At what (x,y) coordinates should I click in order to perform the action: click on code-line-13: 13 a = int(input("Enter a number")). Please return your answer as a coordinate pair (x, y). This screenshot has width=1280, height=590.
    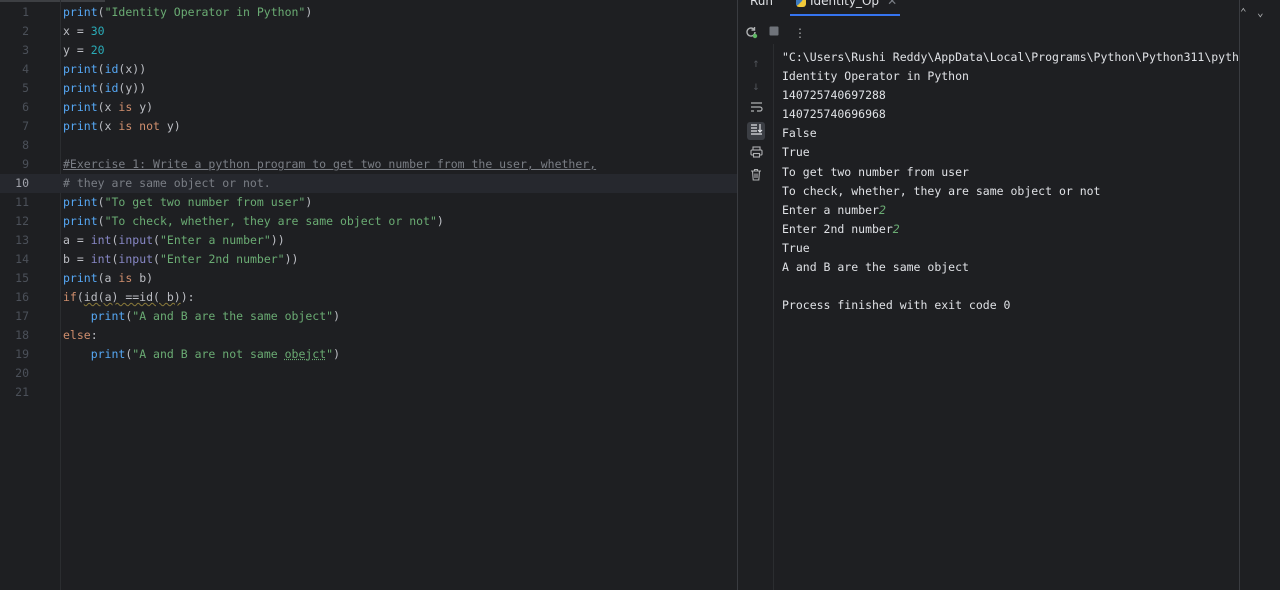
    Looking at the image, I should click on (368, 240).